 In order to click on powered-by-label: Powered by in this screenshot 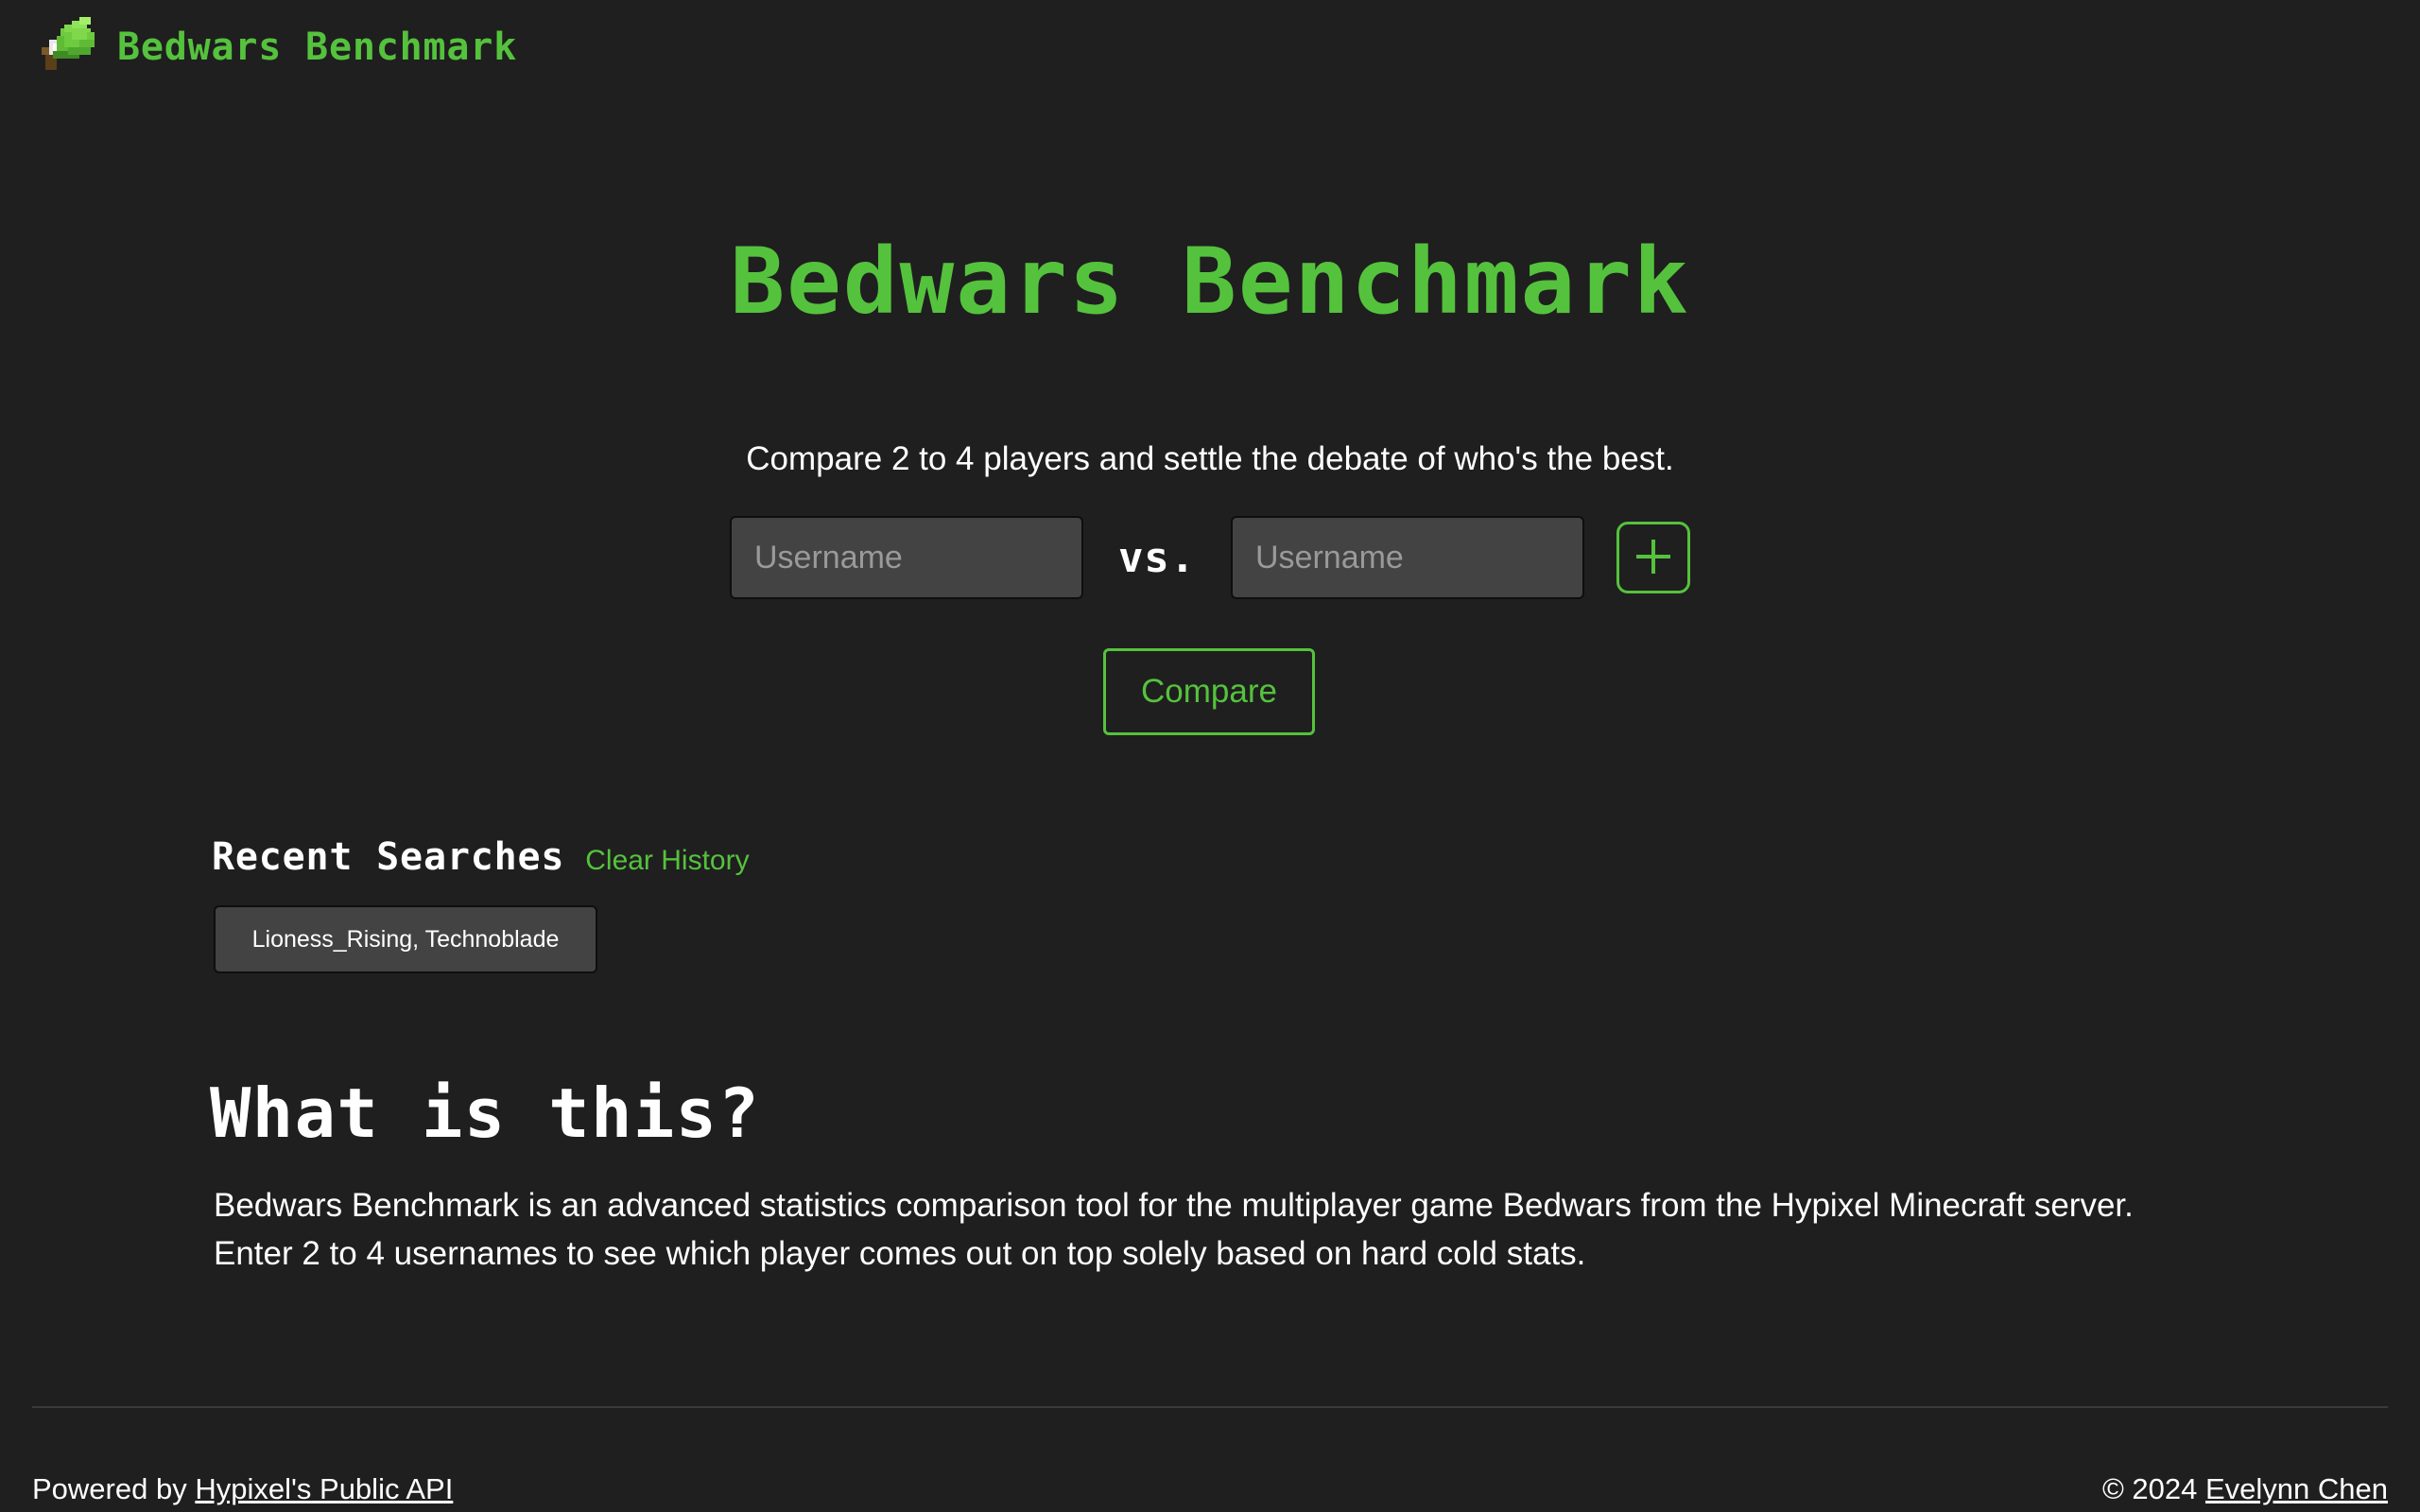, I will do `click(109, 1488)`.